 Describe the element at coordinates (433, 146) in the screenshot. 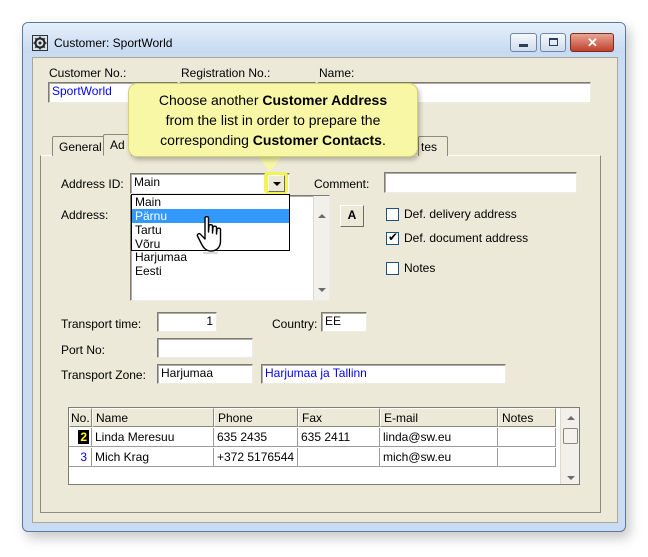

I see `tab-notes: tes` at that location.